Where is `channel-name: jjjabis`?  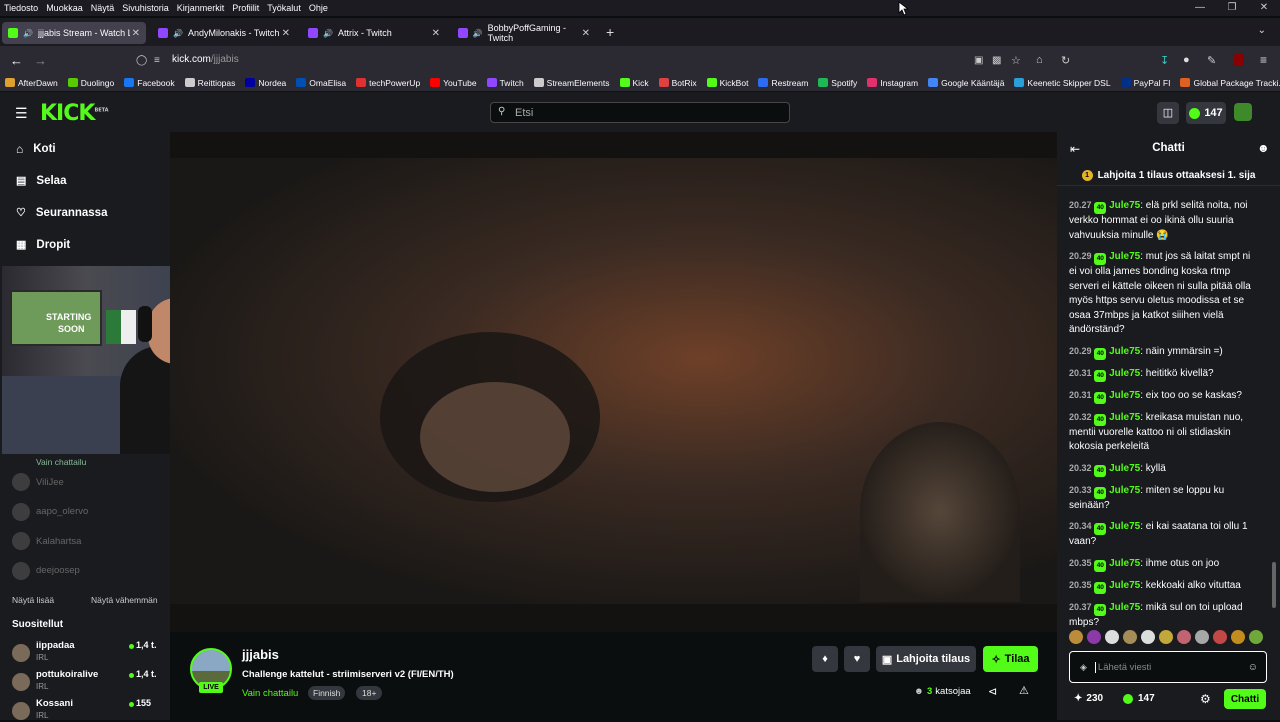
channel-name: jjjabis is located at coordinates (260, 654).